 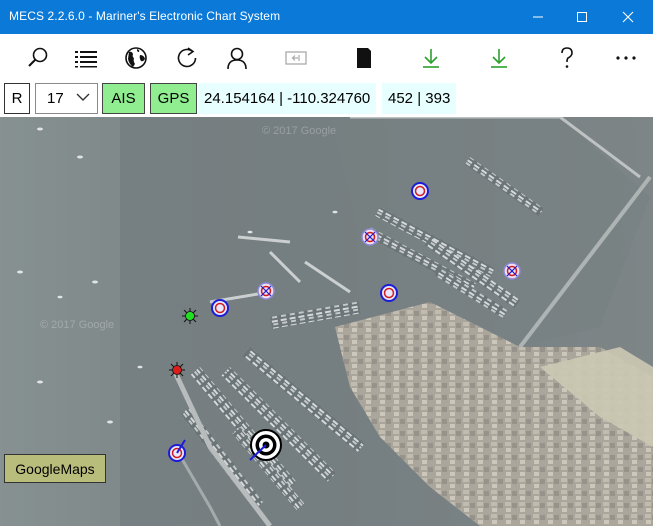 I want to click on minimize-button, so click(x=538, y=17).